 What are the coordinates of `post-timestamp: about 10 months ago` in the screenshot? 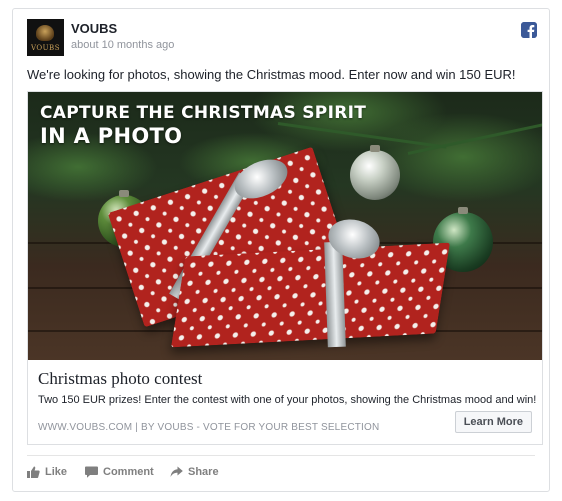 It's located at (122, 45).